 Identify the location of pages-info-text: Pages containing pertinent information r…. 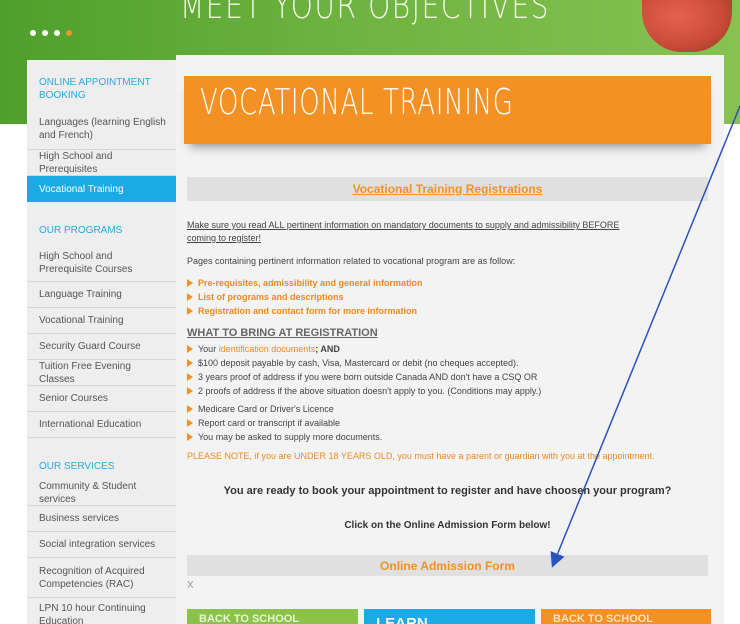
(351, 261).